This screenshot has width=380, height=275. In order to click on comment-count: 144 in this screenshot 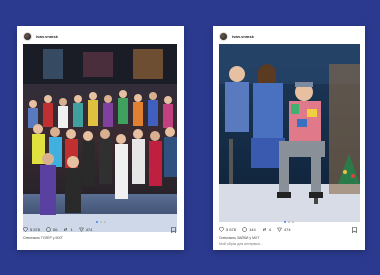, I will do `click(252, 229)`.